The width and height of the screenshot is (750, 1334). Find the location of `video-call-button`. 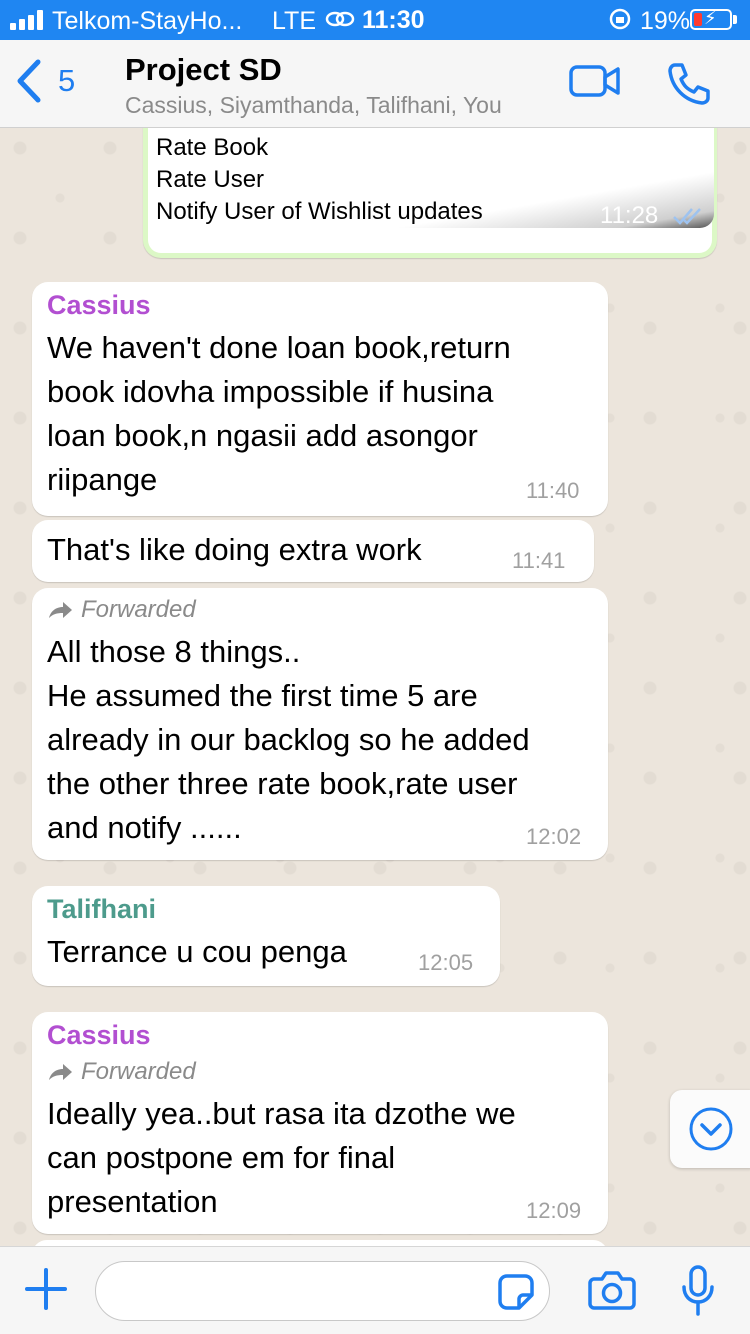

video-call-button is located at coordinates (595, 83).